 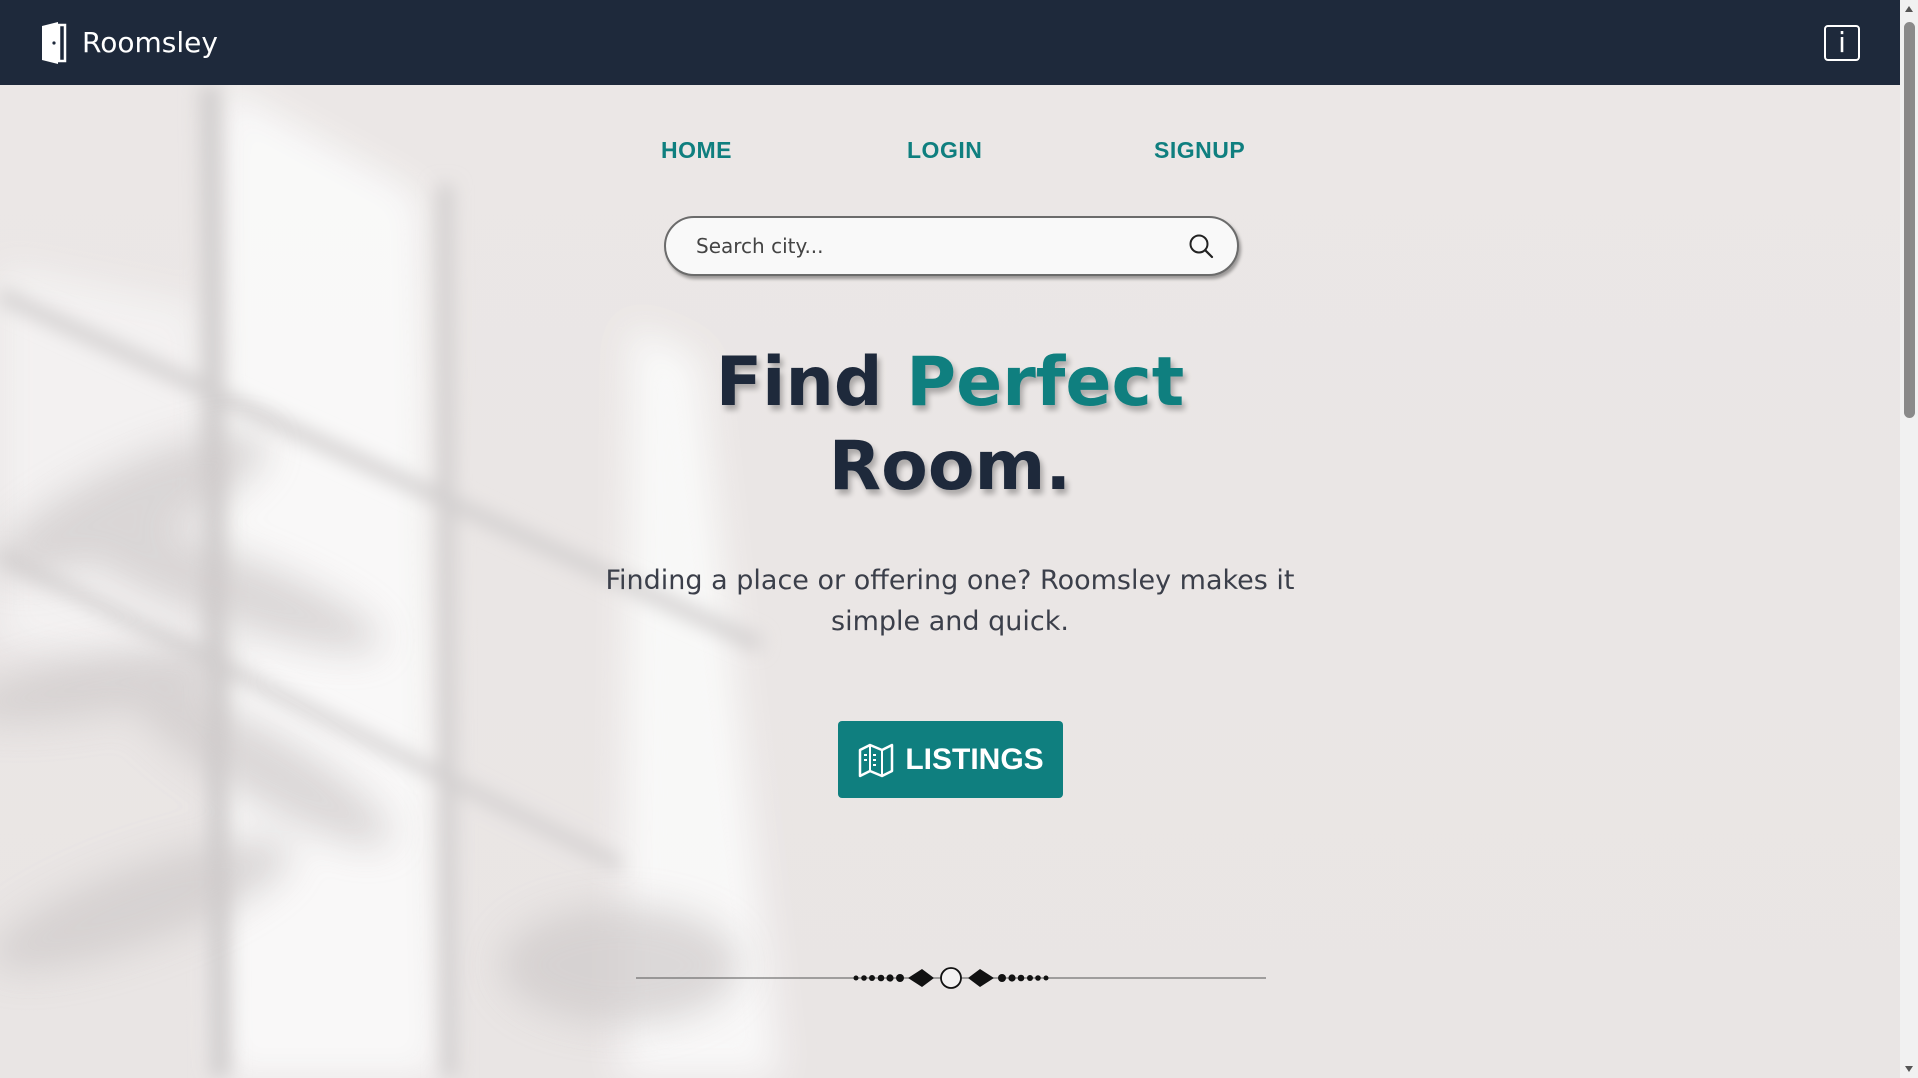 I want to click on info-icon: i, so click(x=1842, y=42).